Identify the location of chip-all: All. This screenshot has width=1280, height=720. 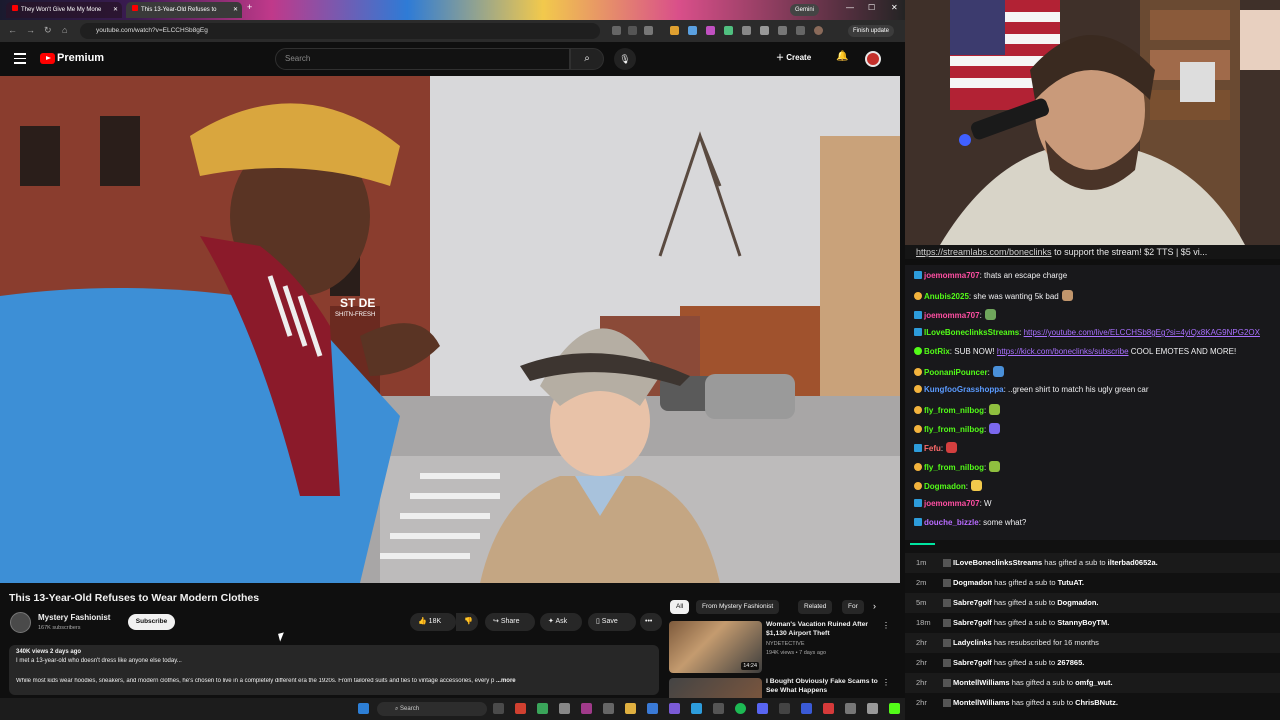
(680, 607).